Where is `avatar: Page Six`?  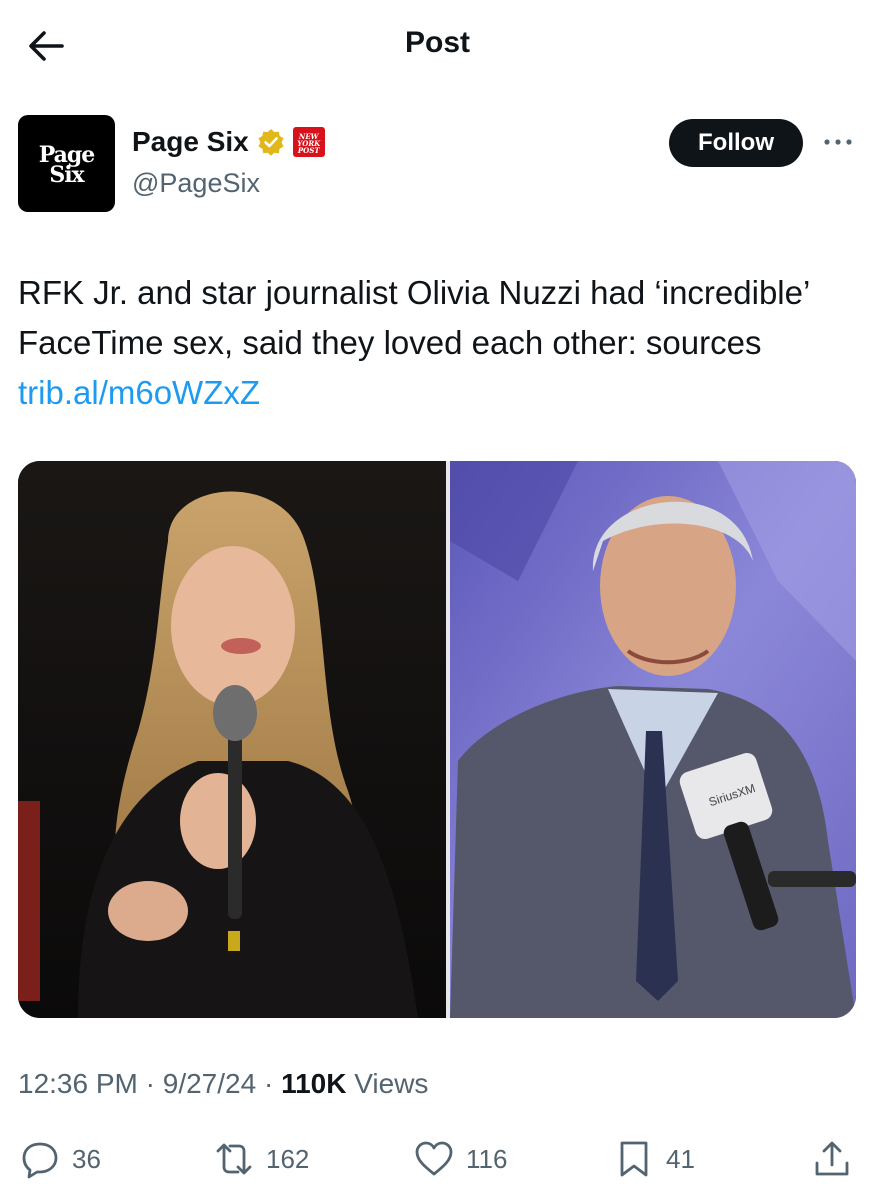 avatar: Page Six is located at coordinates (66, 163).